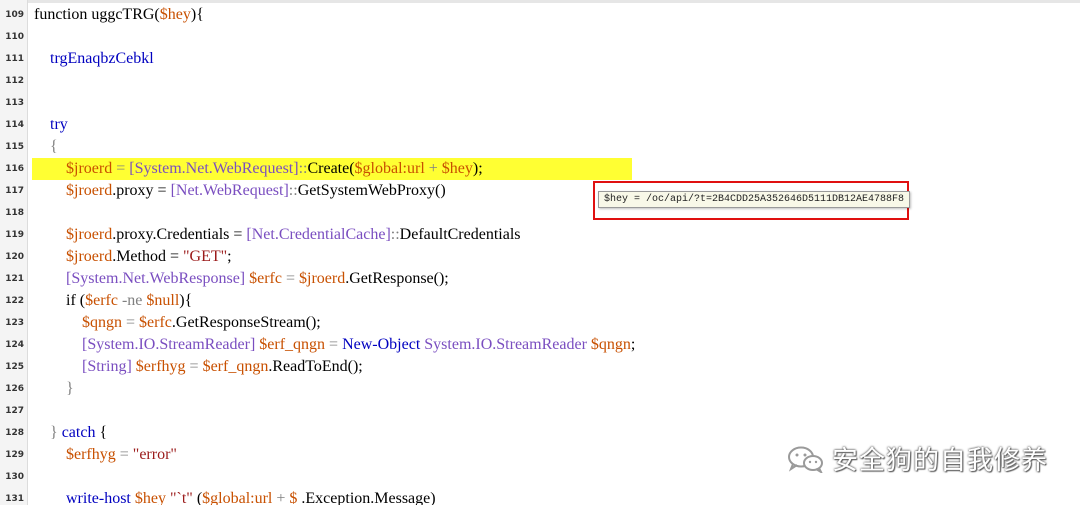 The height and width of the screenshot is (505, 1080). What do you see at coordinates (540, 81) in the screenshot?
I see `code-line: 112` at bounding box center [540, 81].